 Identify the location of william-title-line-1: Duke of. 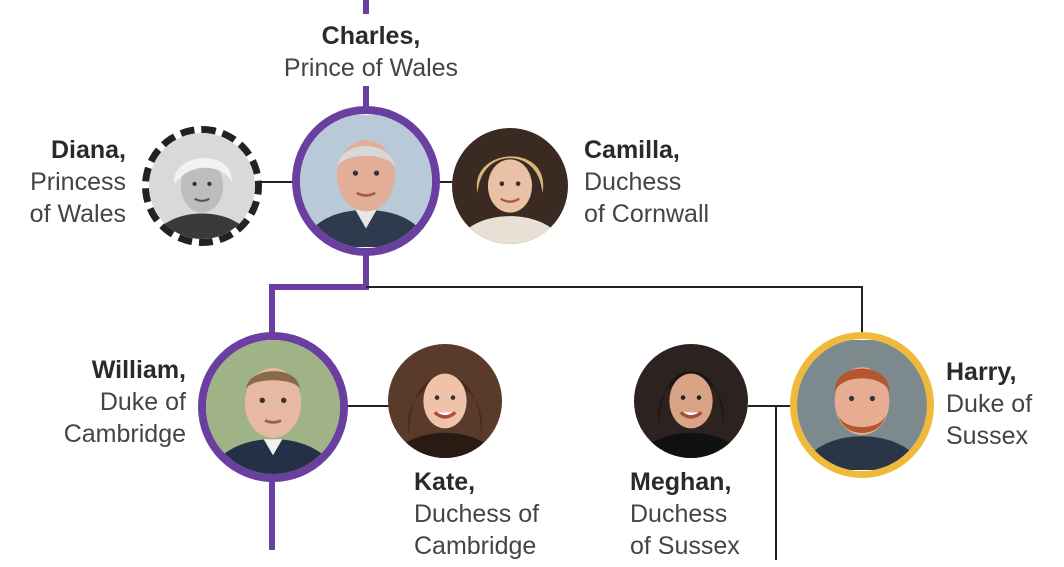
(142, 402).